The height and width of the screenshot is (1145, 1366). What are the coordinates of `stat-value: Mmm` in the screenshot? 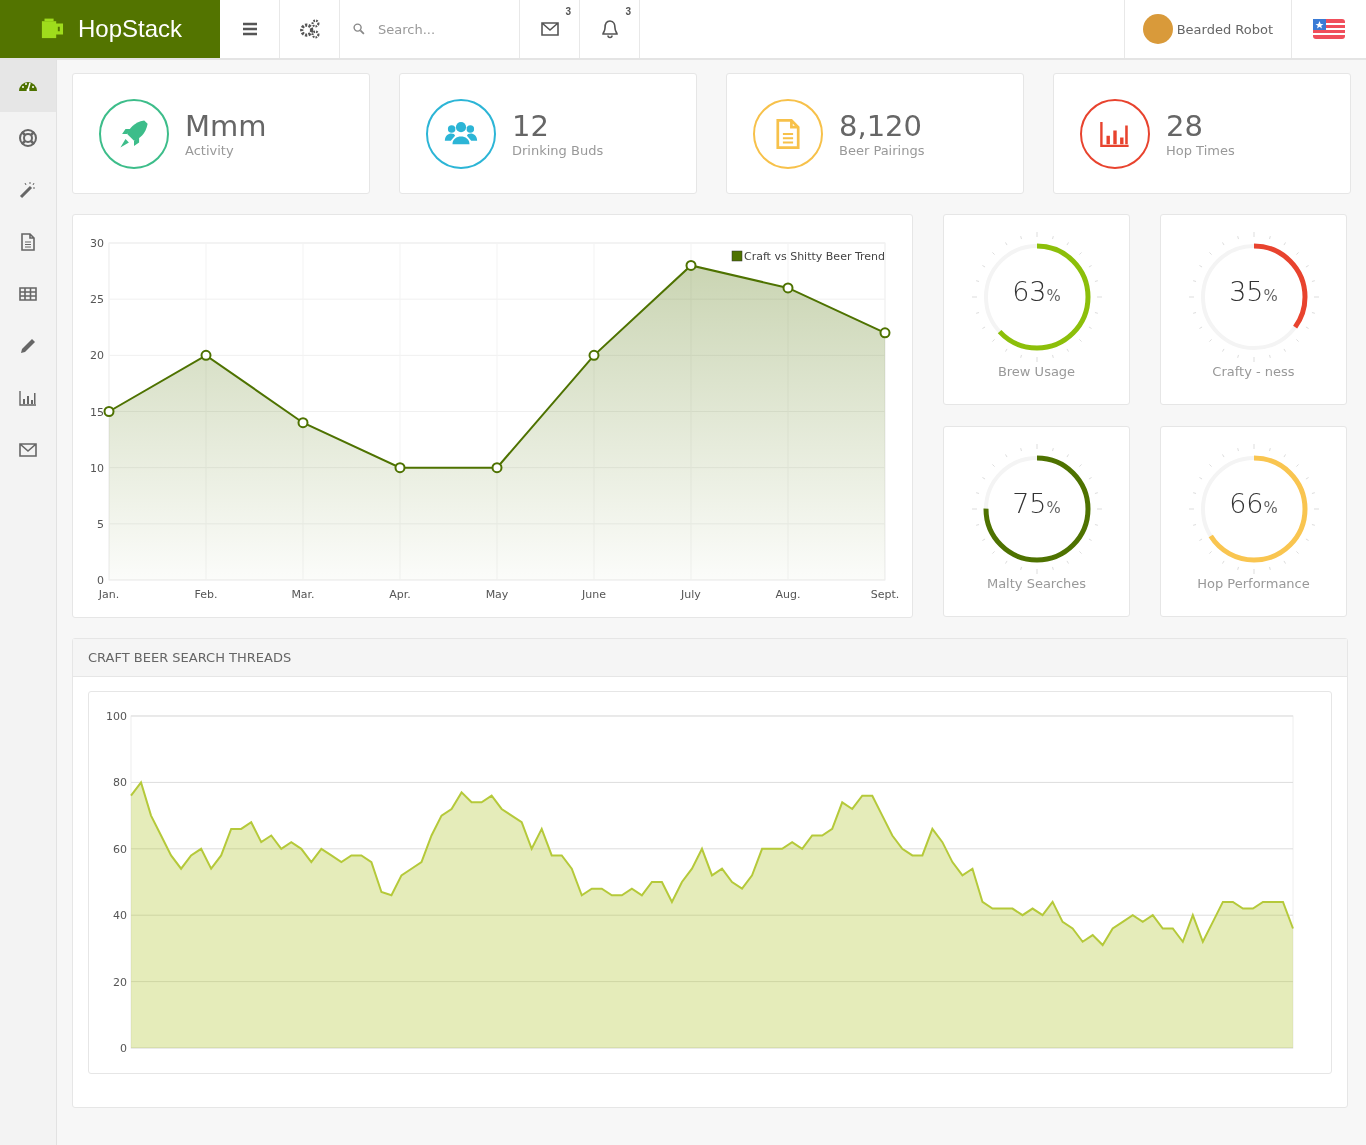 It's located at (226, 126).